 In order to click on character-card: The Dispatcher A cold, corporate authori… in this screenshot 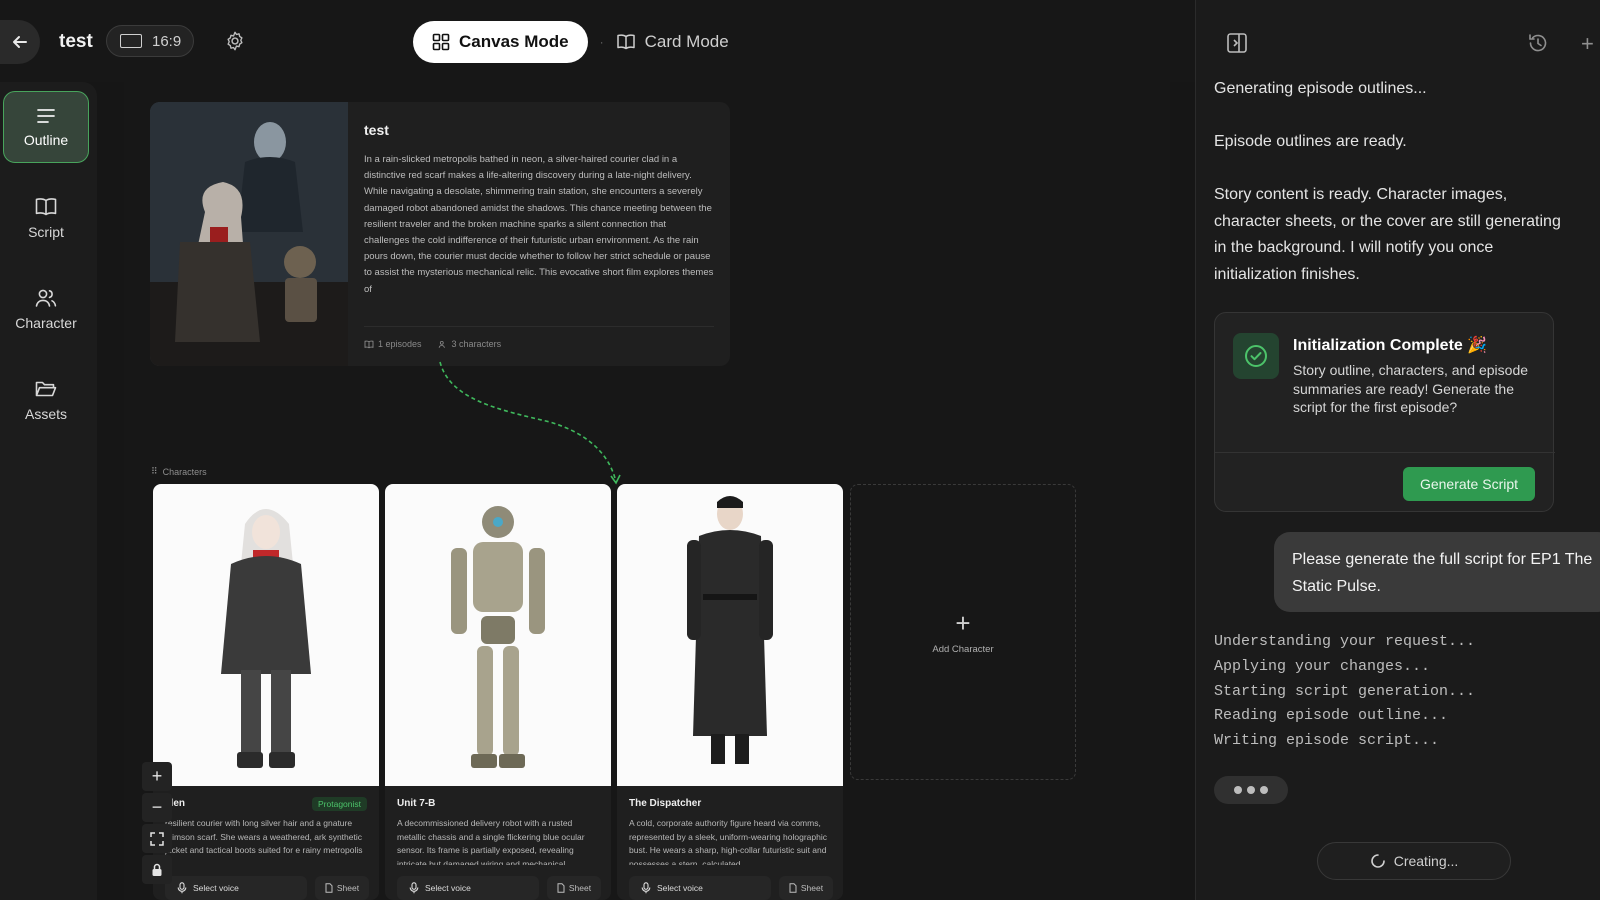, I will do `click(730, 692)`.